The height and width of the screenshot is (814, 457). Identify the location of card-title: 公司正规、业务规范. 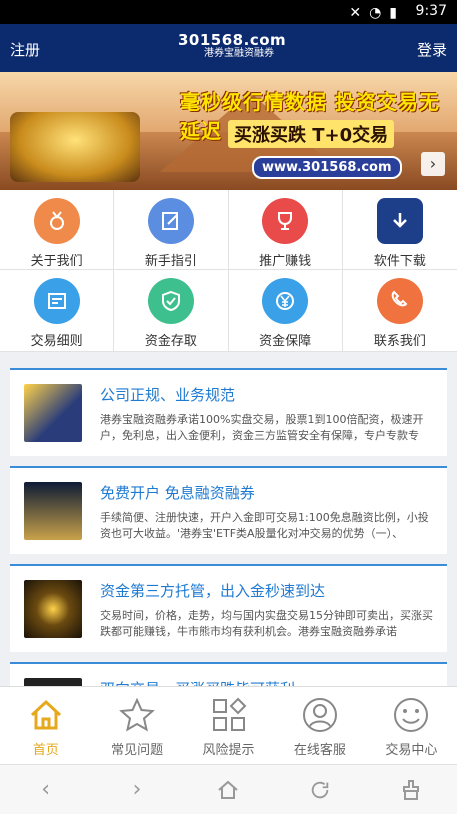
(168, 395).